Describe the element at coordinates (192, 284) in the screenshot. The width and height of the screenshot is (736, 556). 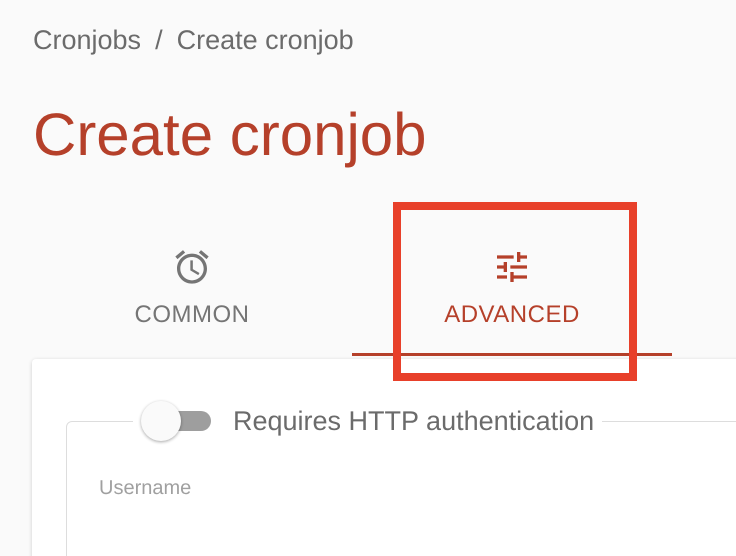
I see `tab: COMMON` at that location.